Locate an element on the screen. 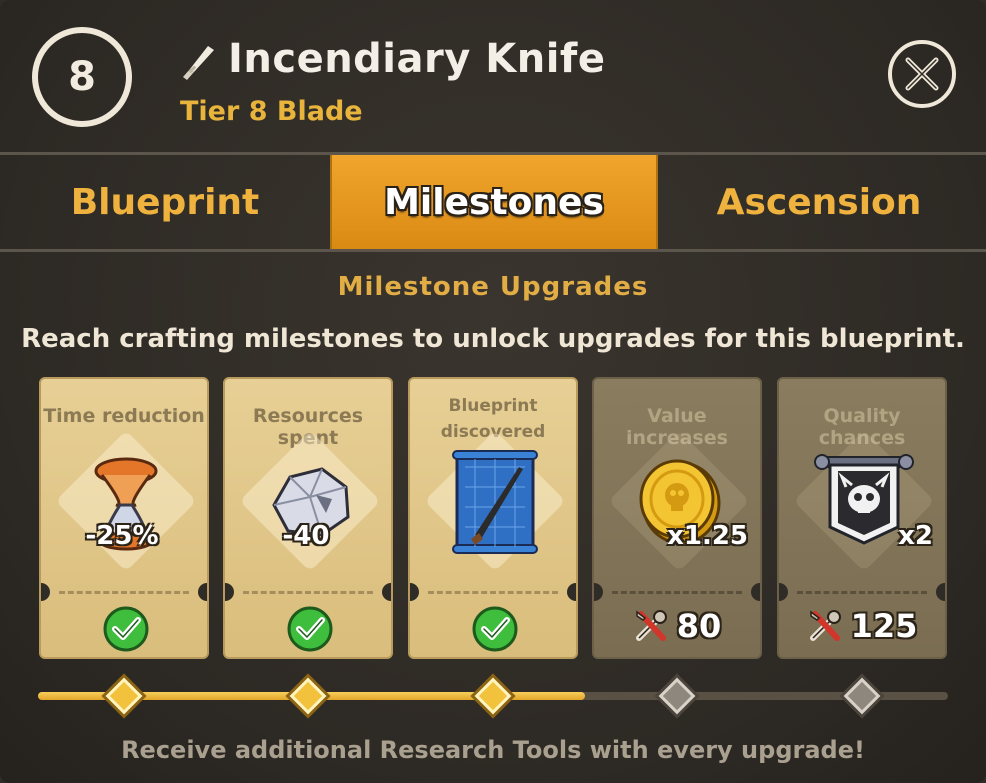  milestone-value: x1.25 is located at coordinates (707, 536).